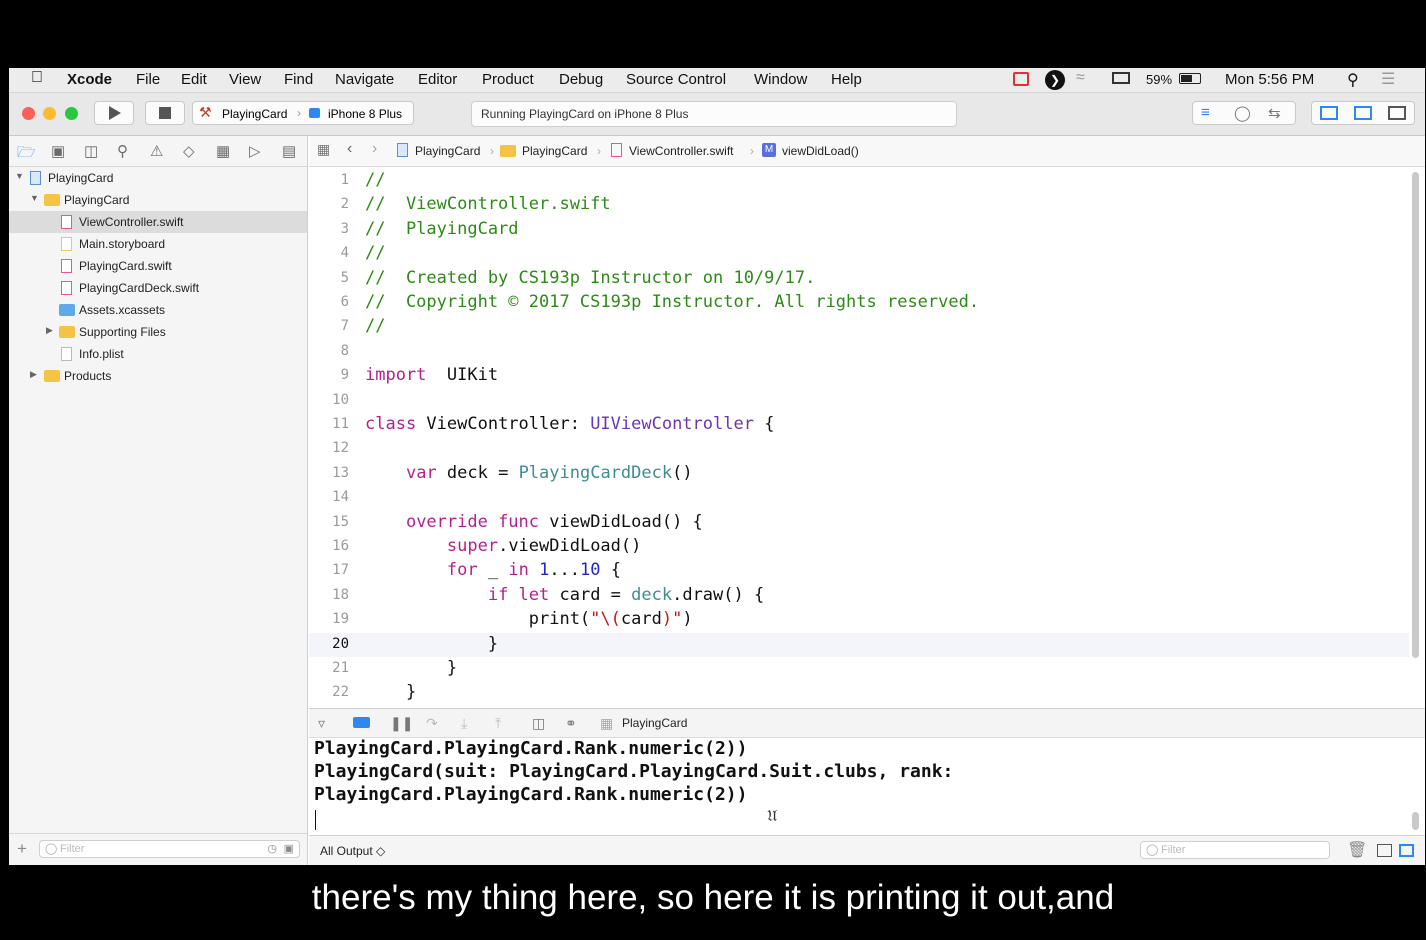  Describe the element at coordinates (1415, 415) in the screenshot. I see `editor-scrollbar` at that location.